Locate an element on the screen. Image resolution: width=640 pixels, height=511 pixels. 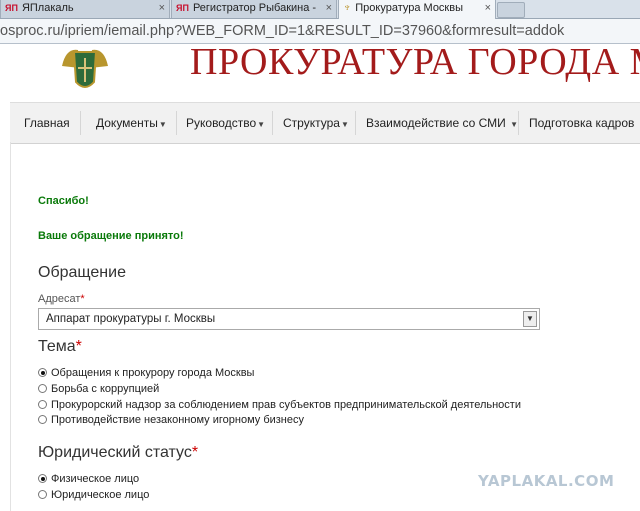
nav-item-home: Главная is located at coordinates (47, 123).